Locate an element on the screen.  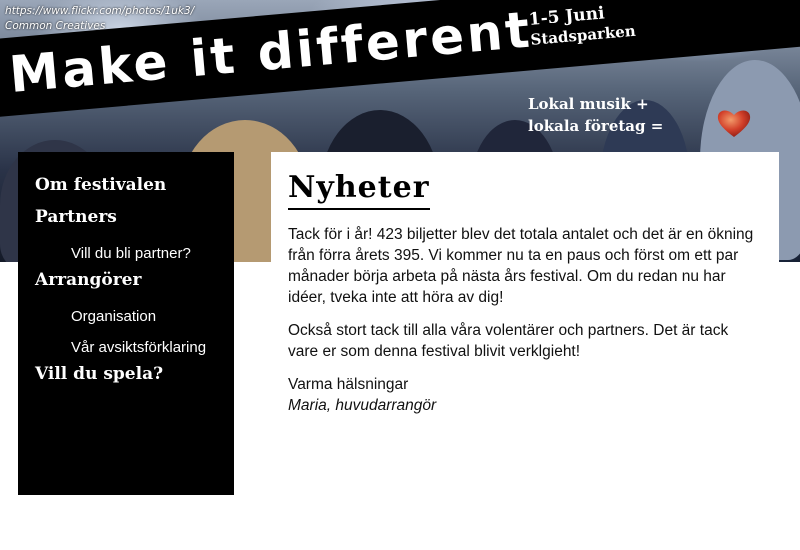
photo-credit-url: https://www.flickr.com/photos/1uk3/ is located at coordinates (100, 11).